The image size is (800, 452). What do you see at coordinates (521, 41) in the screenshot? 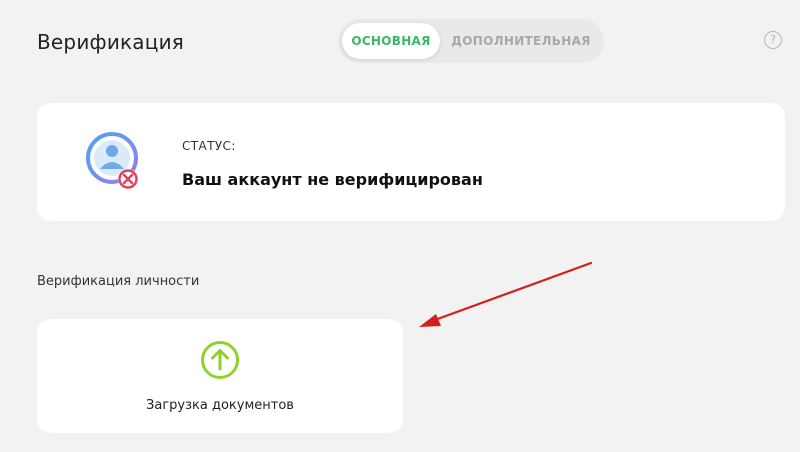
I see `tab-additional: ДОПОЛНИТЕЛЬНАЯ` at bounding box center [521, 41].